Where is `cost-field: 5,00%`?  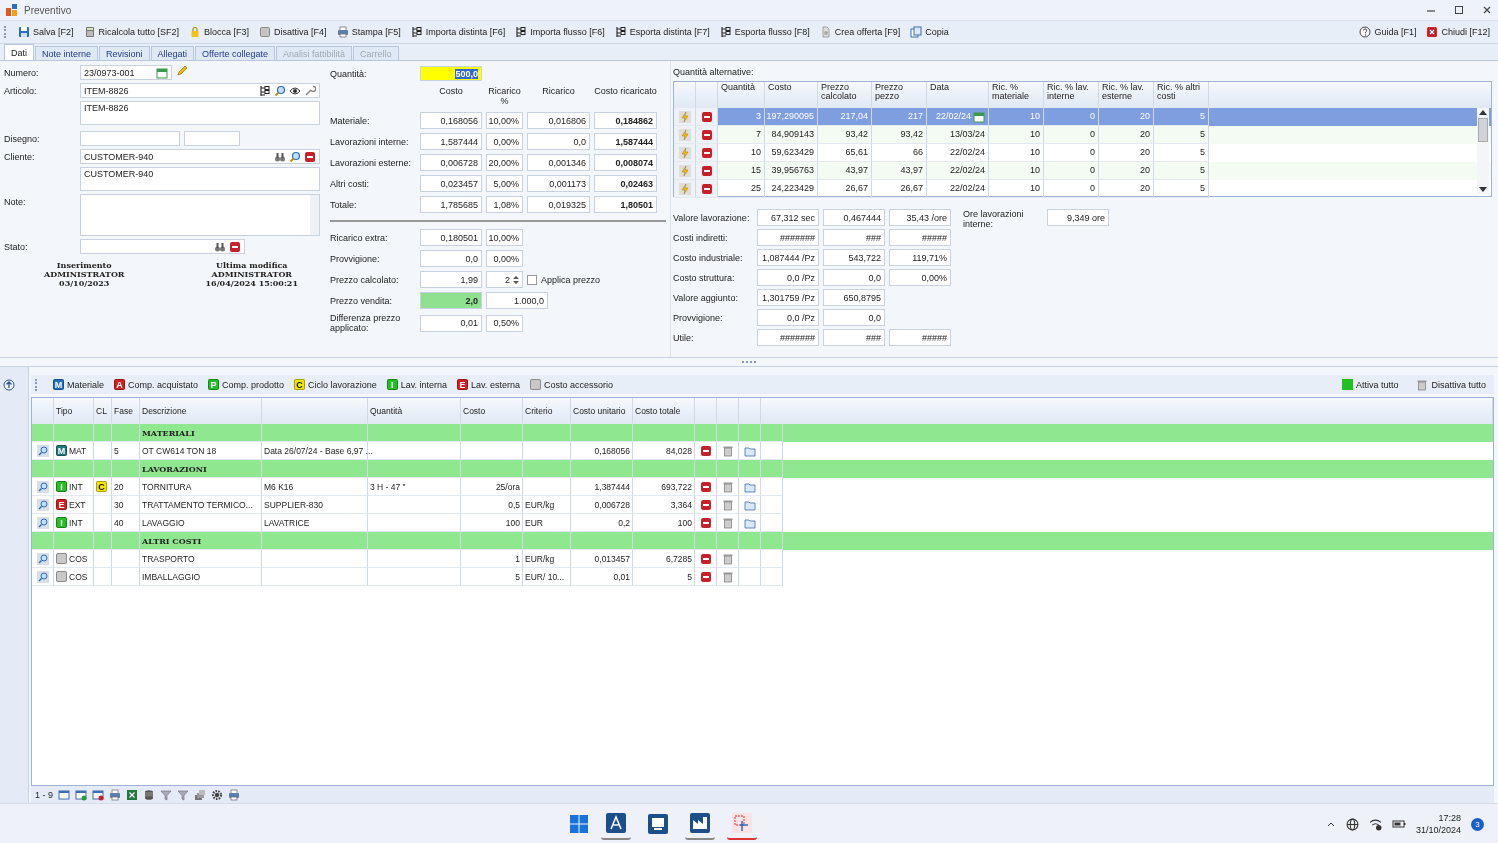 cost-field: 5,00% is located at coordinates (504, 183).